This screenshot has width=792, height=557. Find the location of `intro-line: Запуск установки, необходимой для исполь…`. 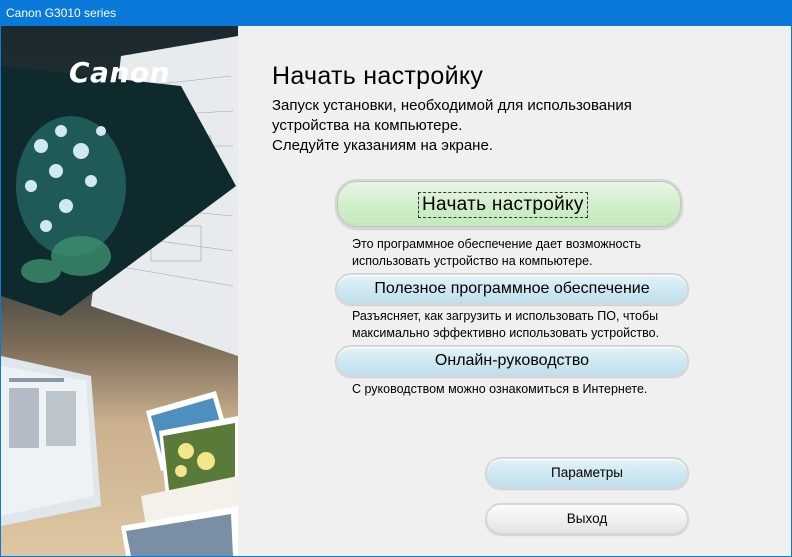

intro-line: Запуск установки, необходимой для исполь… is located at coordinates (452, 105).